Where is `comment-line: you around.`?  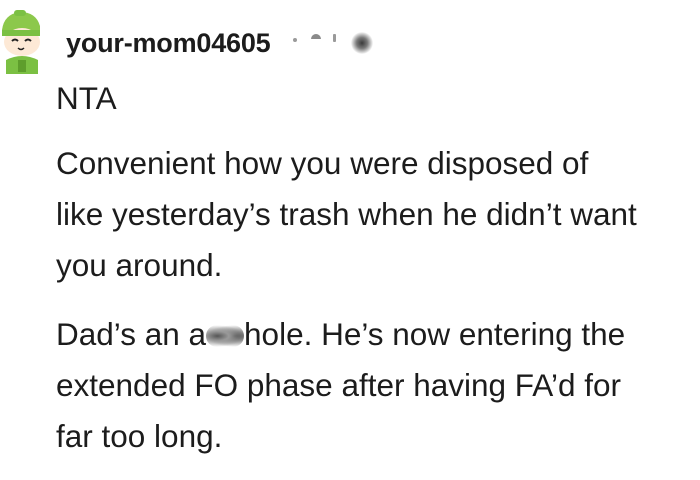 comment-line: you around. is located at coordinates (139, 265).